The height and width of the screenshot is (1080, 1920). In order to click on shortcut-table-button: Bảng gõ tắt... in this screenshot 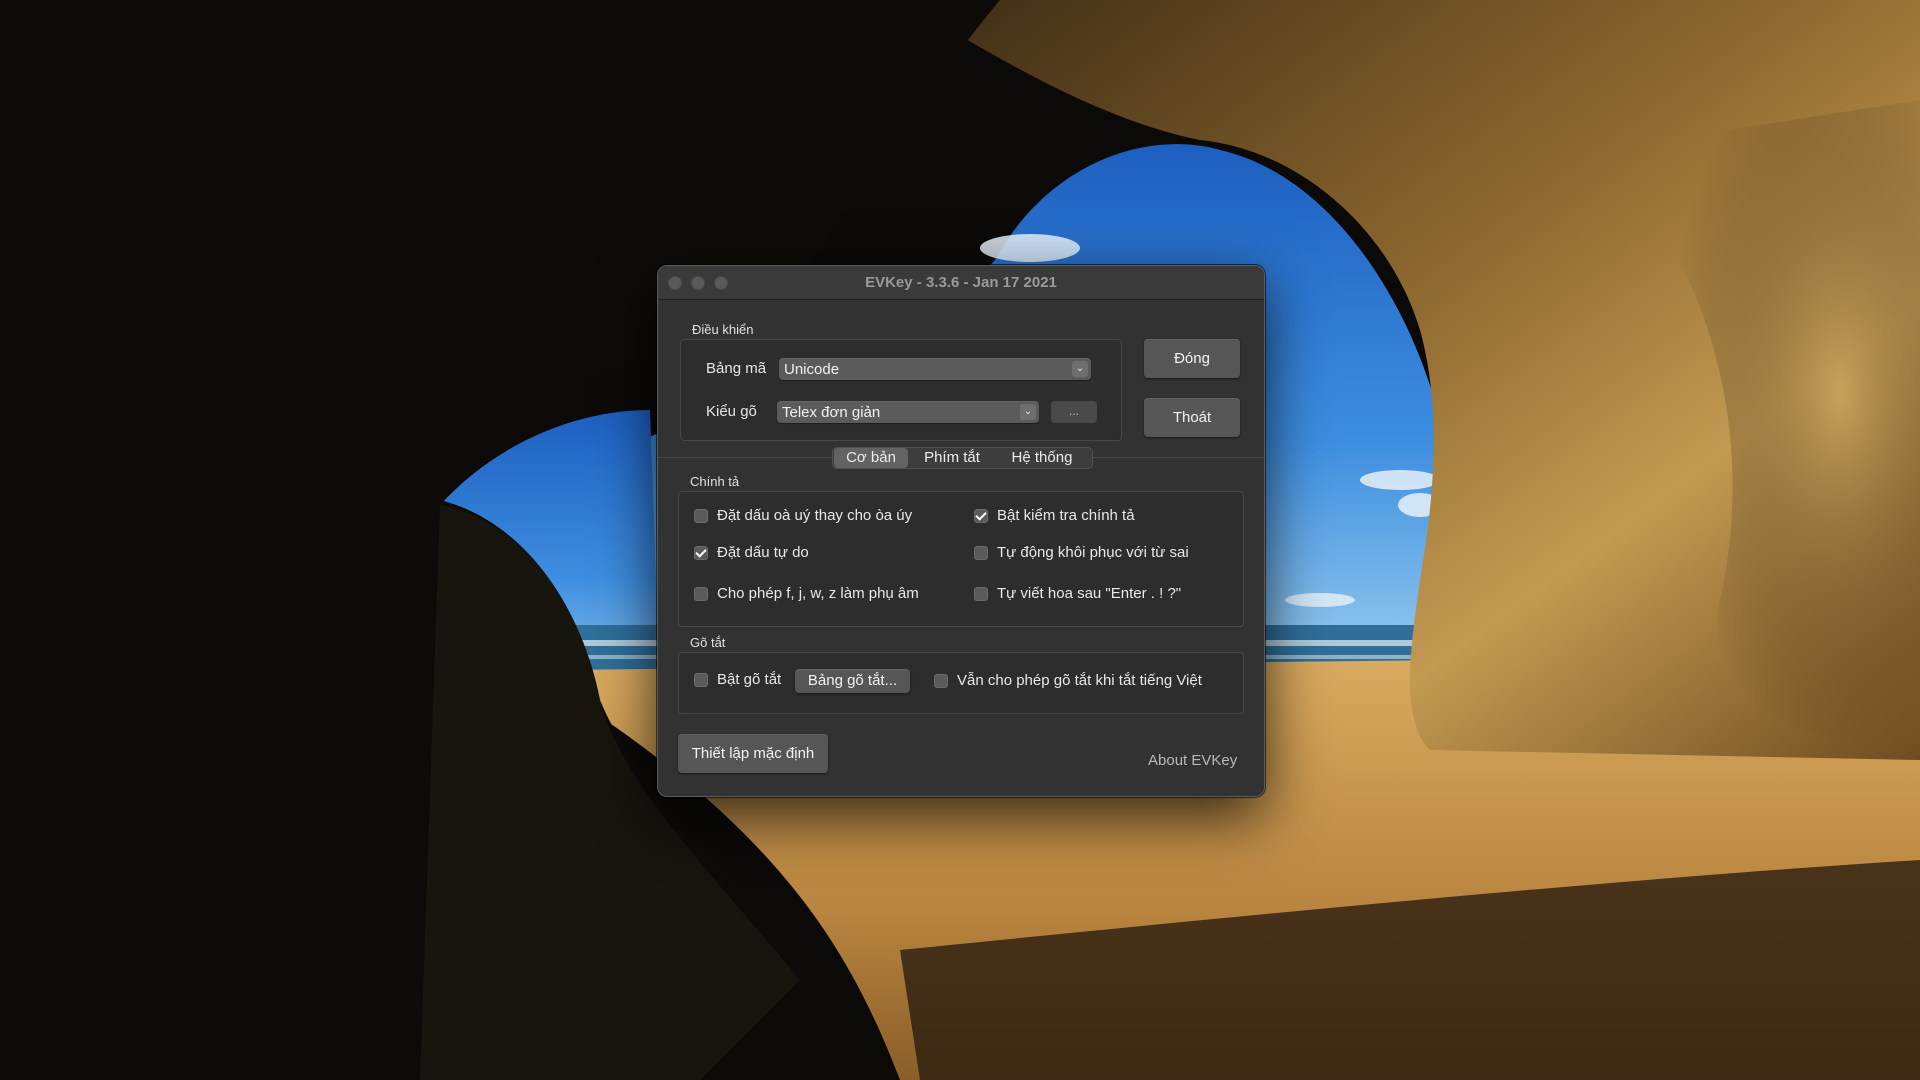, I will do `click(852, 681)`.